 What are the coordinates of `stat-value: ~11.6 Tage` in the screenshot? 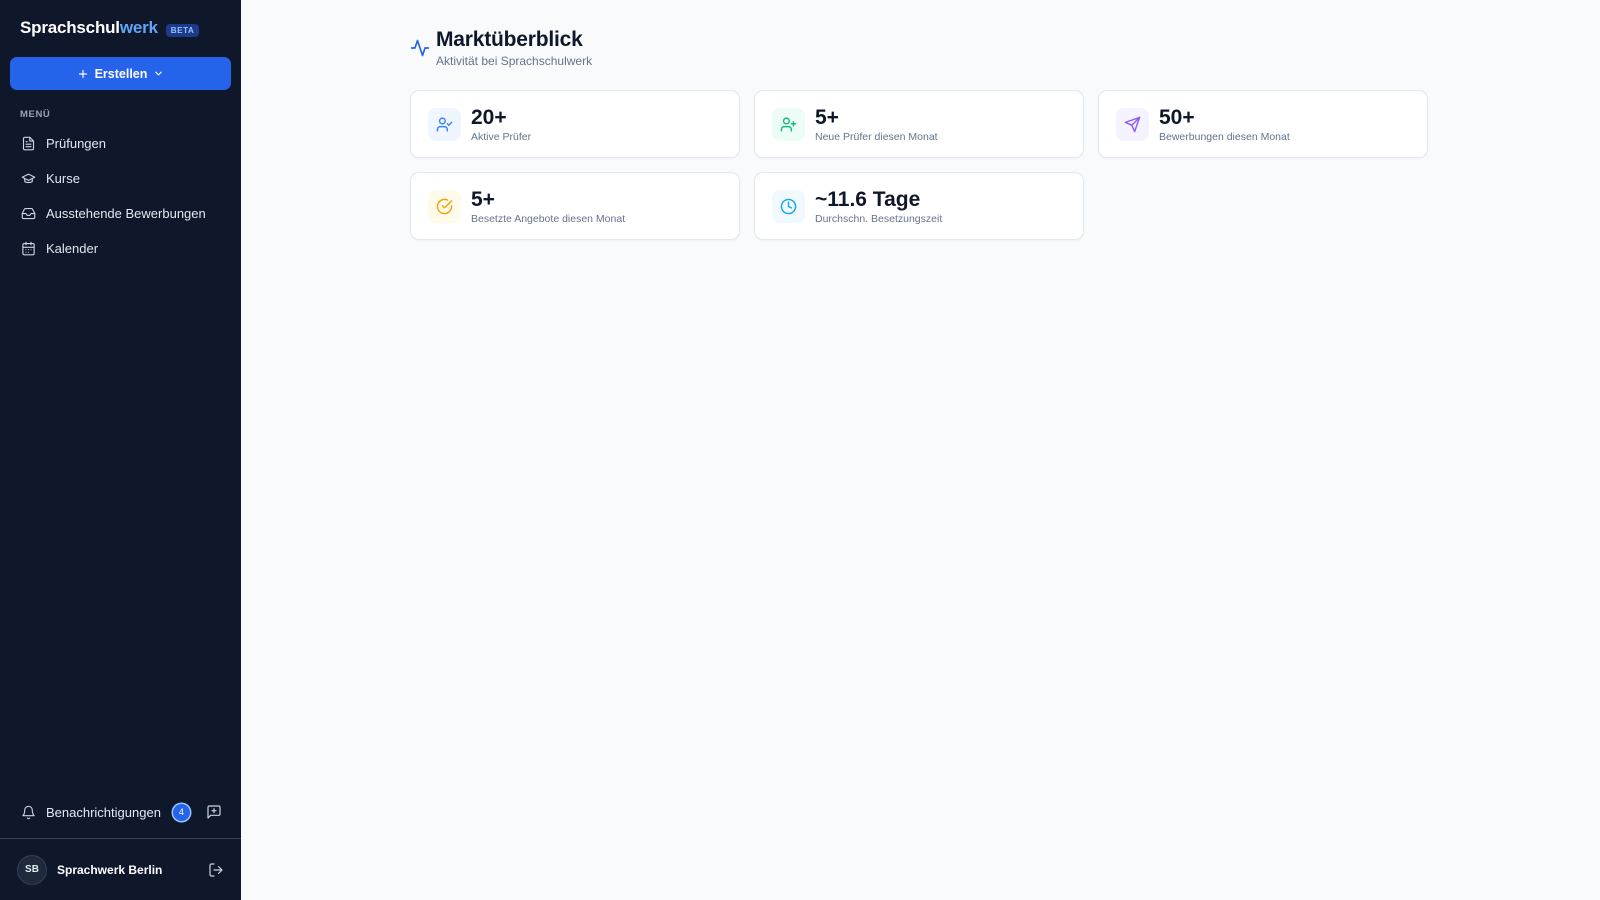 It's located at (868, 199).